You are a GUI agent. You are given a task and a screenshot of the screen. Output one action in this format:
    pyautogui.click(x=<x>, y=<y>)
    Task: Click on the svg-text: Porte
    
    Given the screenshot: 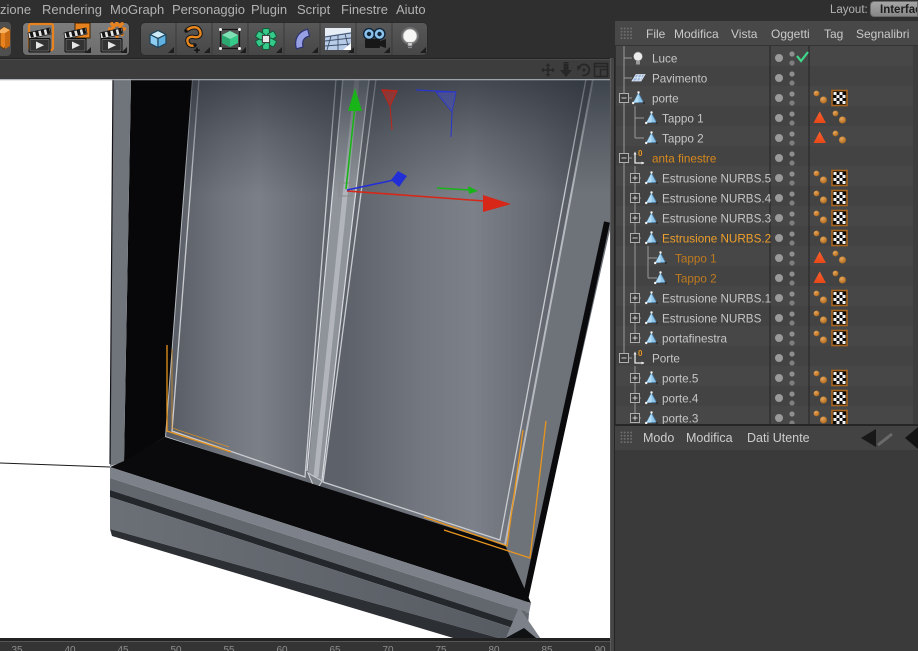 What is the action you would take?
    pyautogui.click(x=666, y=359)
    